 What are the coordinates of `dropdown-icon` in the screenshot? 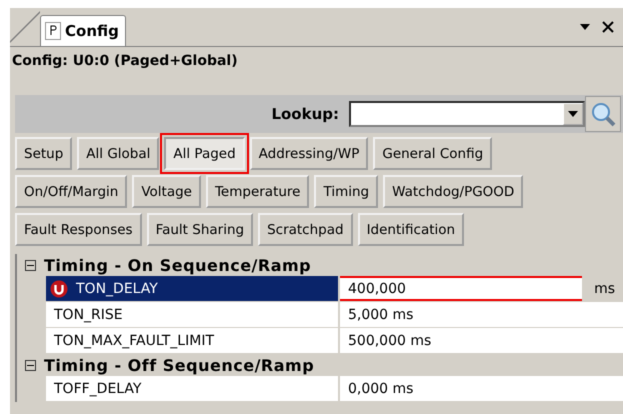 It's located at (585, 27).